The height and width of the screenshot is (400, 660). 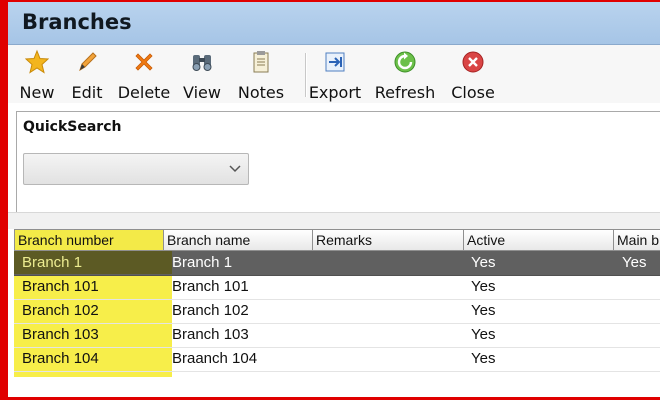 What do you see at coordinates (37, 75) in the screenshot?
I see `new-button: New` at bounding box center [37, 75].